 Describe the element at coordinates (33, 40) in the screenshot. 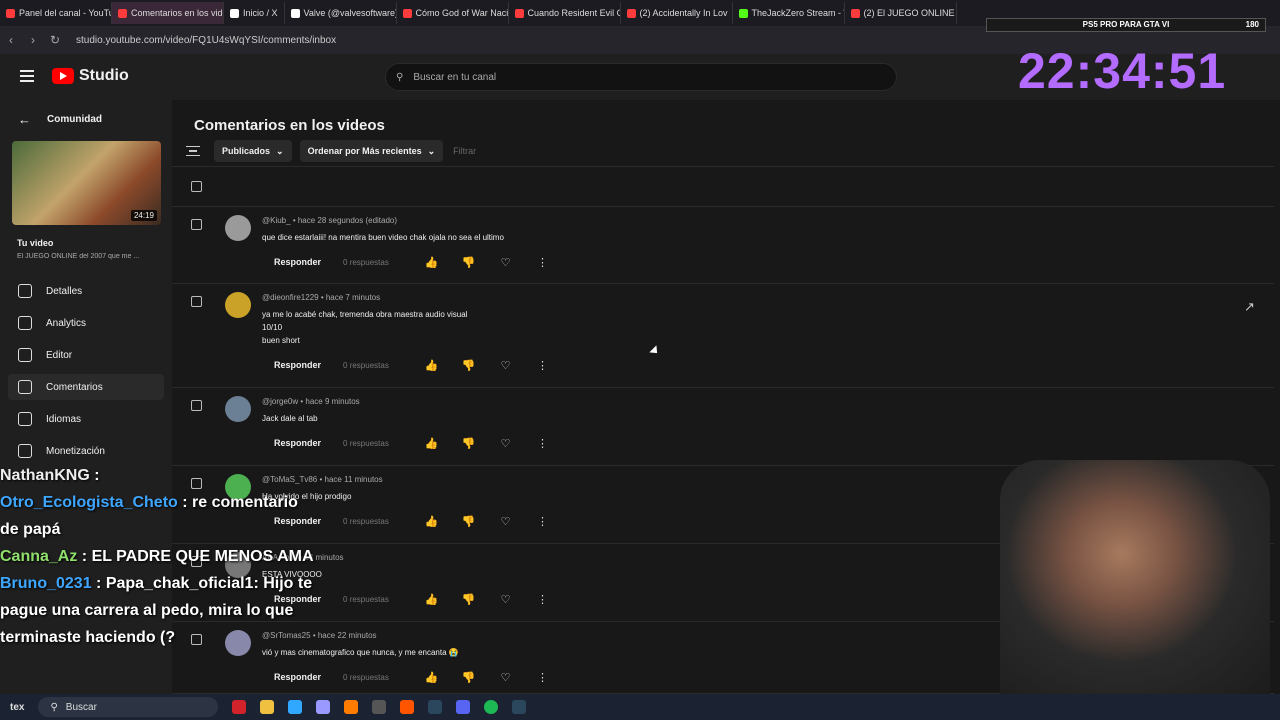

I see `forward-arrow-icon: ›` at that location.